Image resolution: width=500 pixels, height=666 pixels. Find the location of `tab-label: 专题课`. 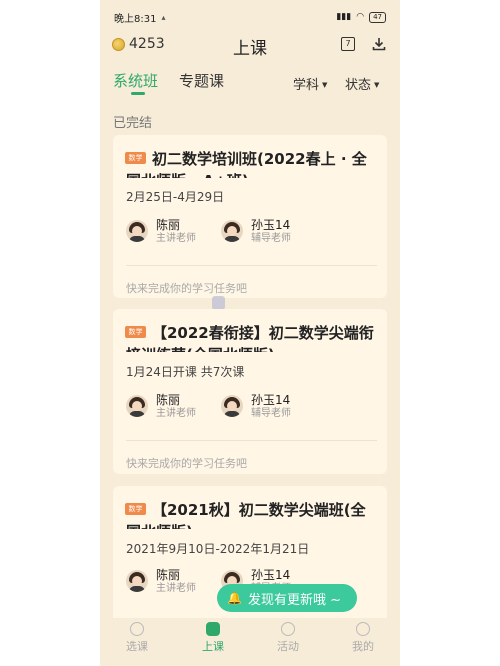

tab-label: 专题课 is located at coordinates (202, 81).